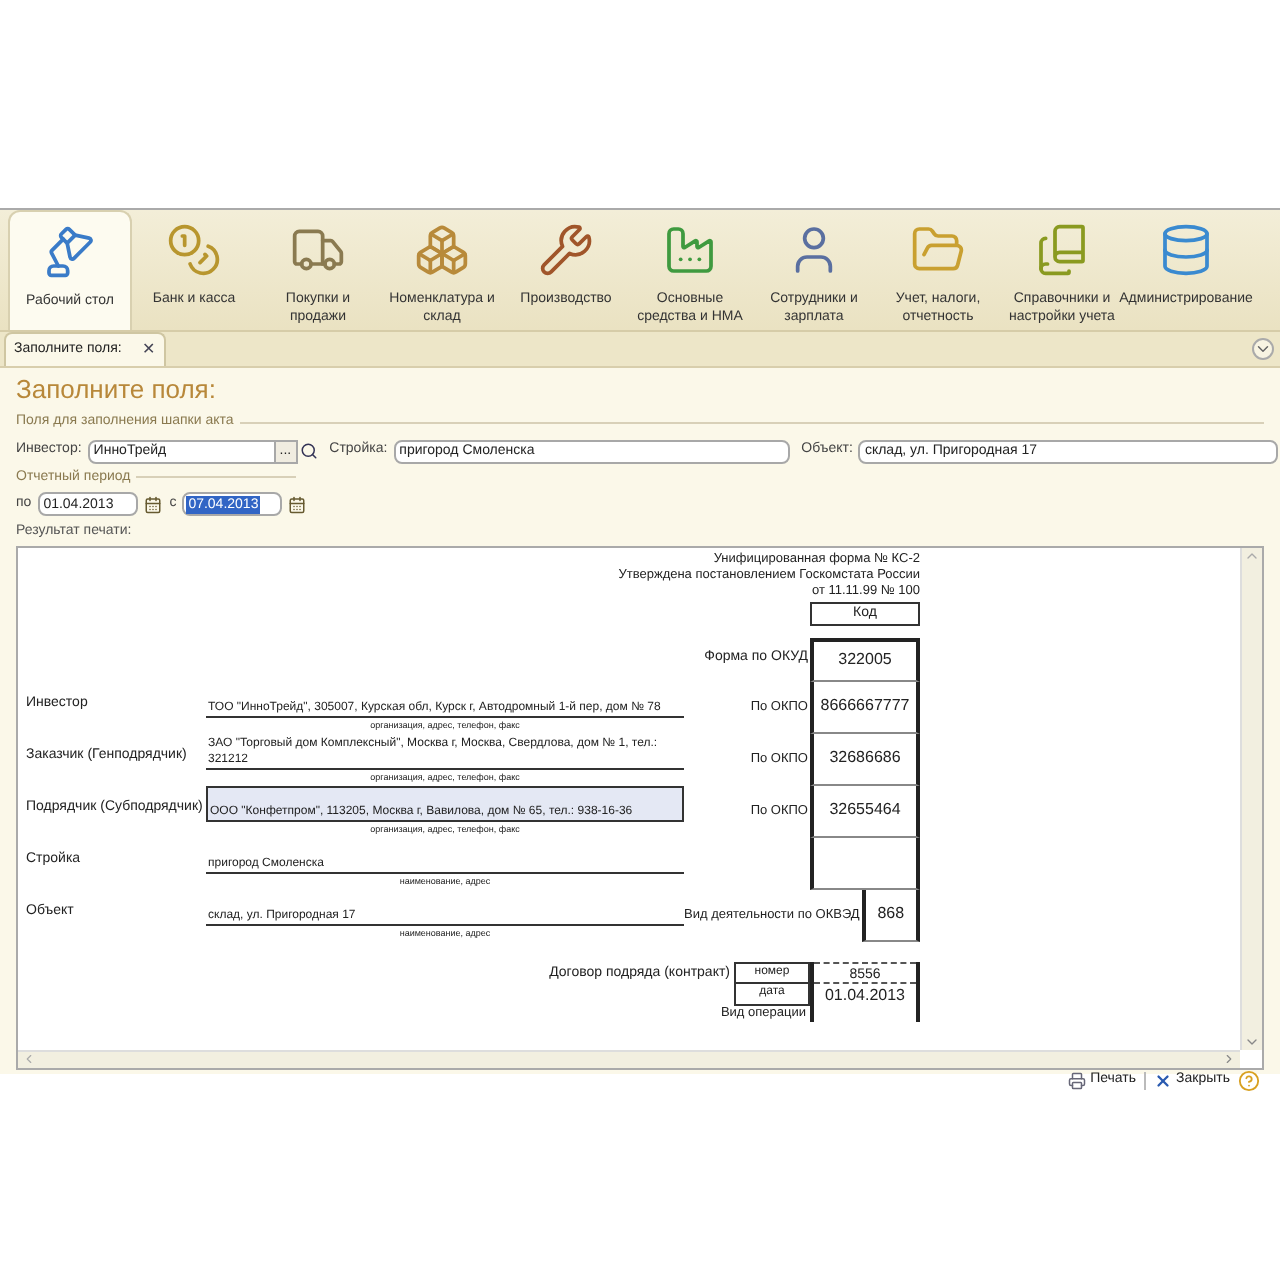 The image size is (1280, 1280). Describe the element at coordinates (1186, 250) in the screenshot. I see `database-icon` at that location.